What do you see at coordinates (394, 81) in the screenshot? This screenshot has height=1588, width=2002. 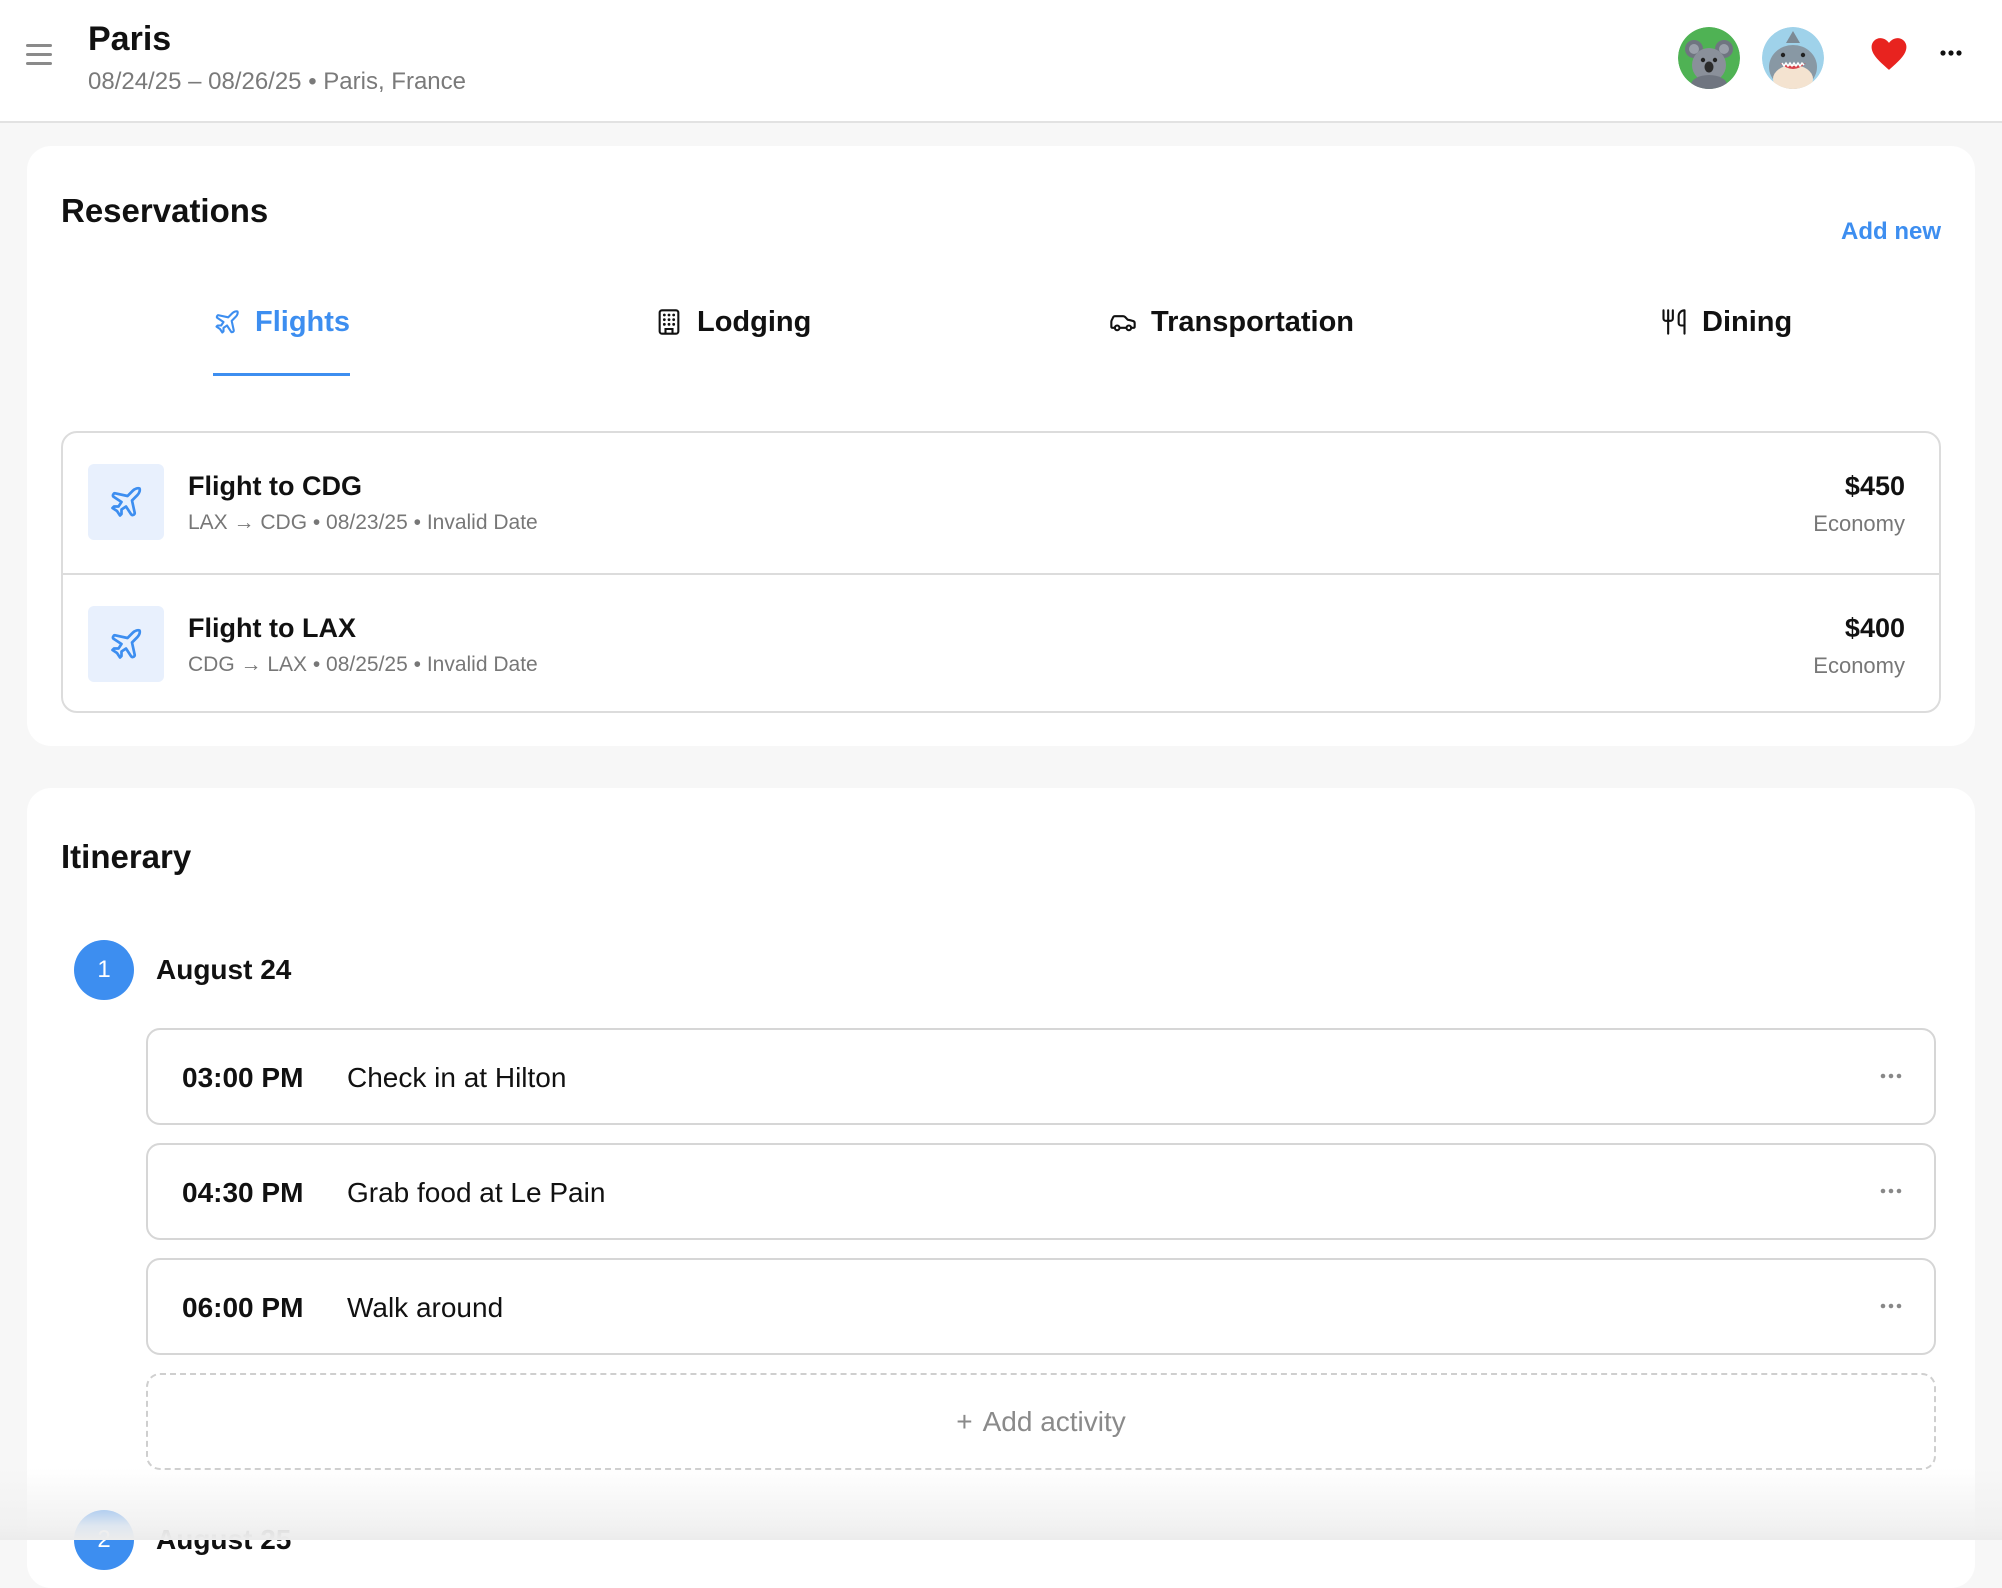 I see `trip-location: Paris, France` at bounding box center [394, 81].